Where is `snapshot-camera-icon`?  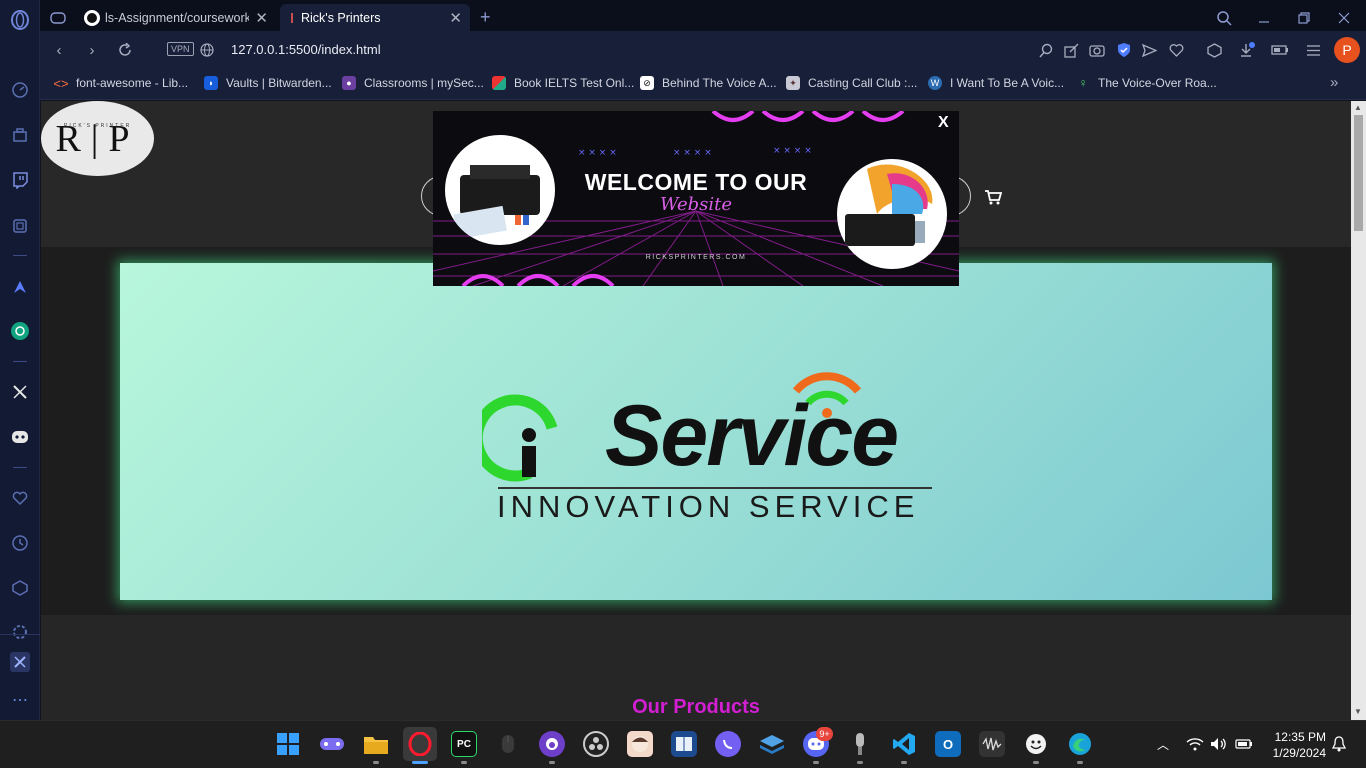 snapshot-camera-icon is located at coordinates (1097, 50).